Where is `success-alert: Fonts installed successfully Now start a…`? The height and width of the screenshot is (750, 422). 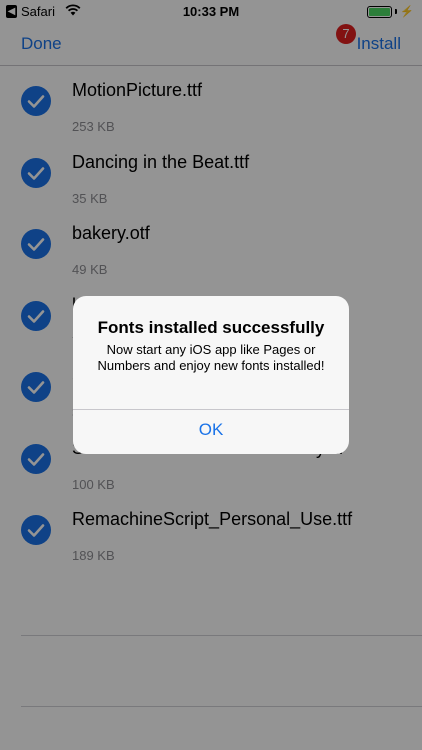
success-alert: Fonts installed successfully Now start a… is located at coordinates (211, 375).